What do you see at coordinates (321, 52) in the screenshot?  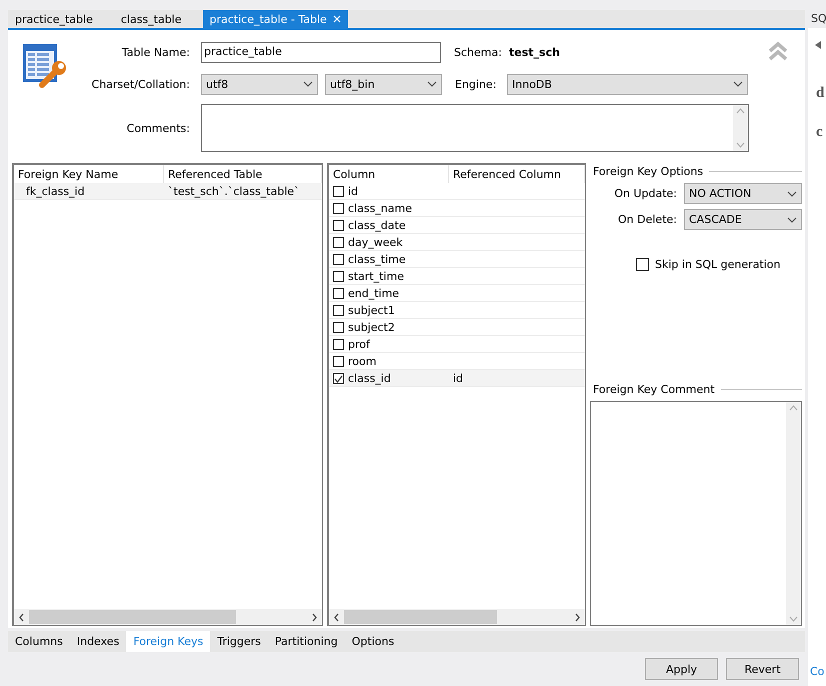 I see `table-name-field: practice_table` at bounding box center [321, 52].